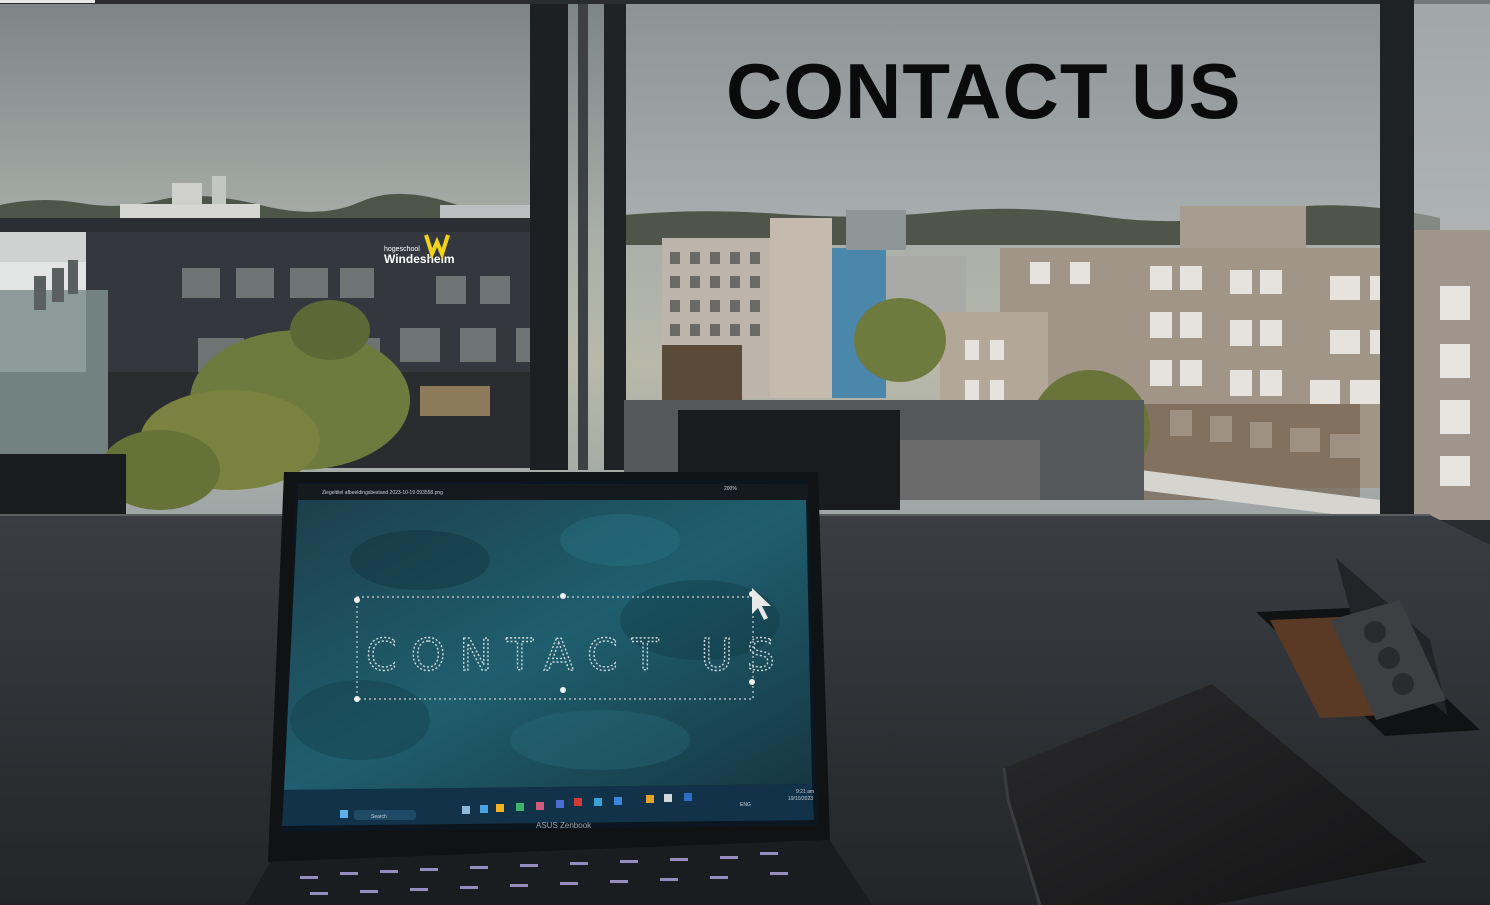 This screenshot has width=1490, height=905. Describe the element at coordinates (379, 817) in the screenshot. I see `taskbar-search-label: Search` at that location.